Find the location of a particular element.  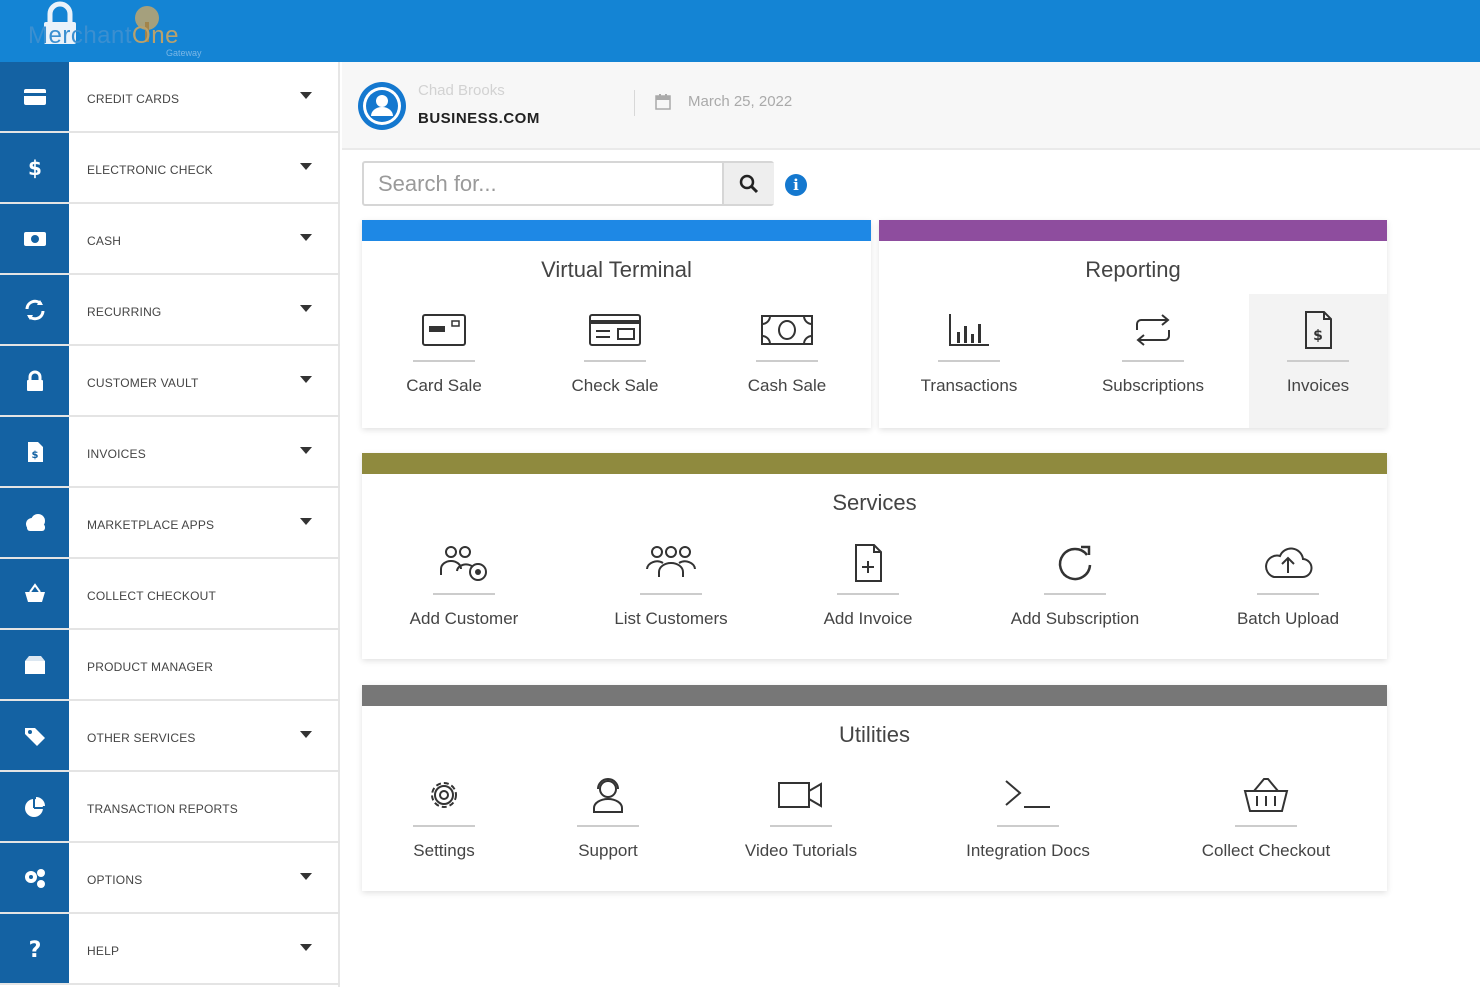

tile-cash-sale: Cash Sale is located at coordinates (787, 353).